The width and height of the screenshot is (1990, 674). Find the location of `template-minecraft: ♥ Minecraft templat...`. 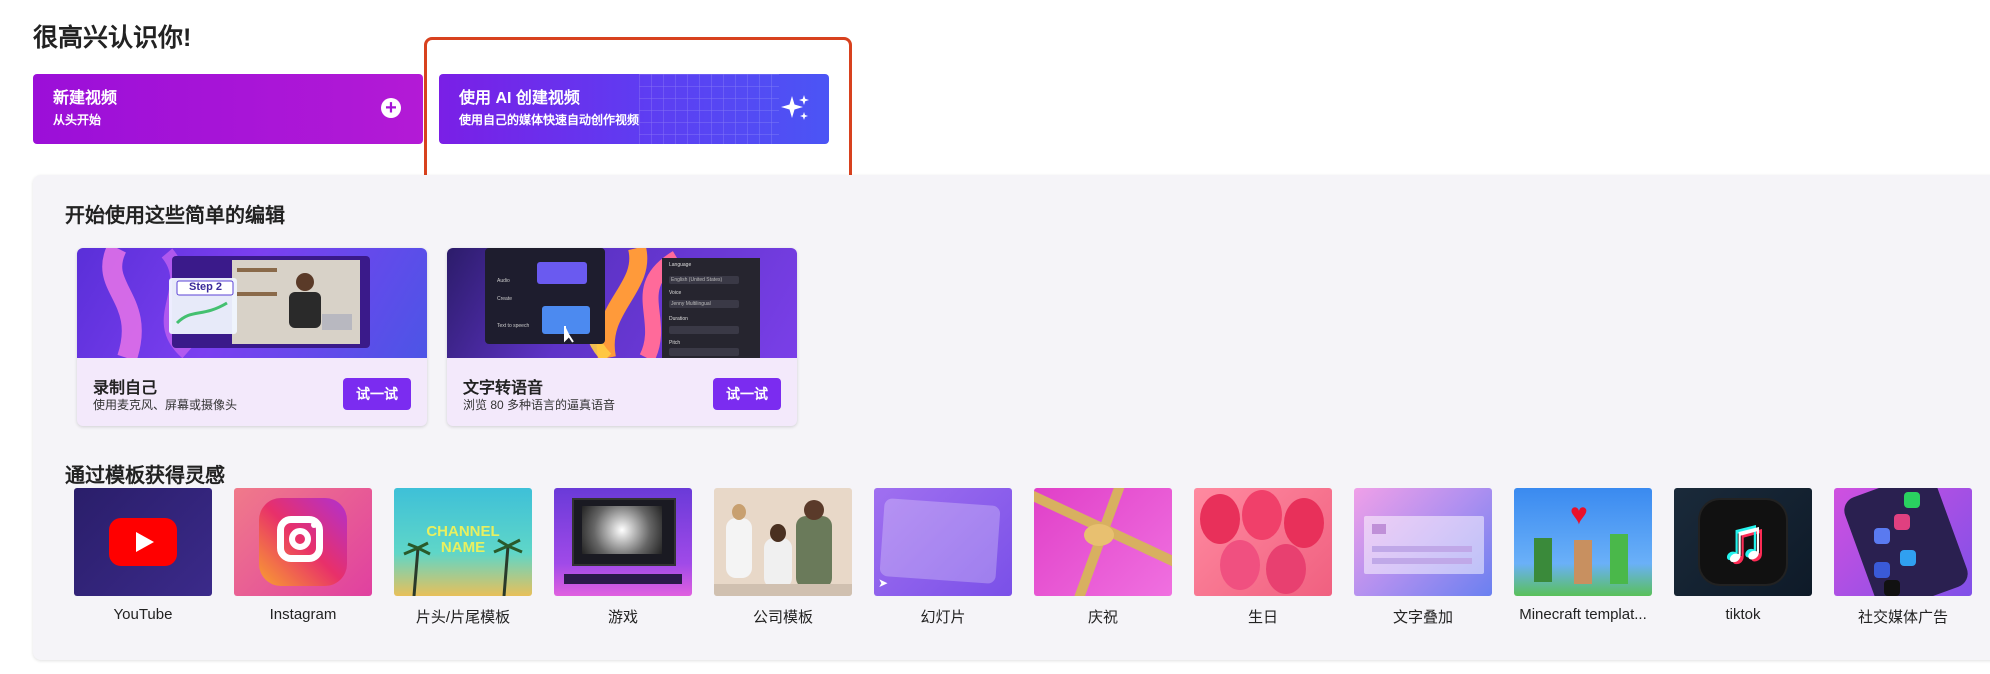

template-minecraft: ♥ Minecraft templat... is located at coordinates (1583, 555).